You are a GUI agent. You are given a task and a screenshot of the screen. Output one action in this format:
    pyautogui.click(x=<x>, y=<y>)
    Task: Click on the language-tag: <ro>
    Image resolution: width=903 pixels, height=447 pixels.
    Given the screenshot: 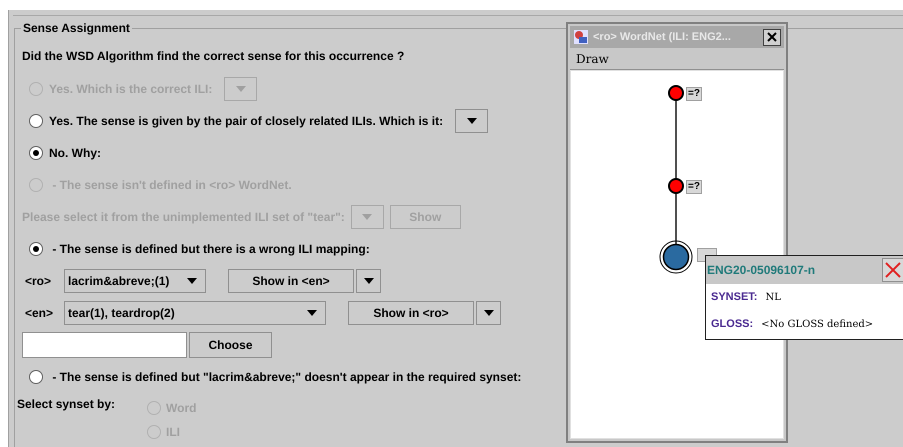 What is the action you would take?
    pyautogui.click(x=43, y=281)
    